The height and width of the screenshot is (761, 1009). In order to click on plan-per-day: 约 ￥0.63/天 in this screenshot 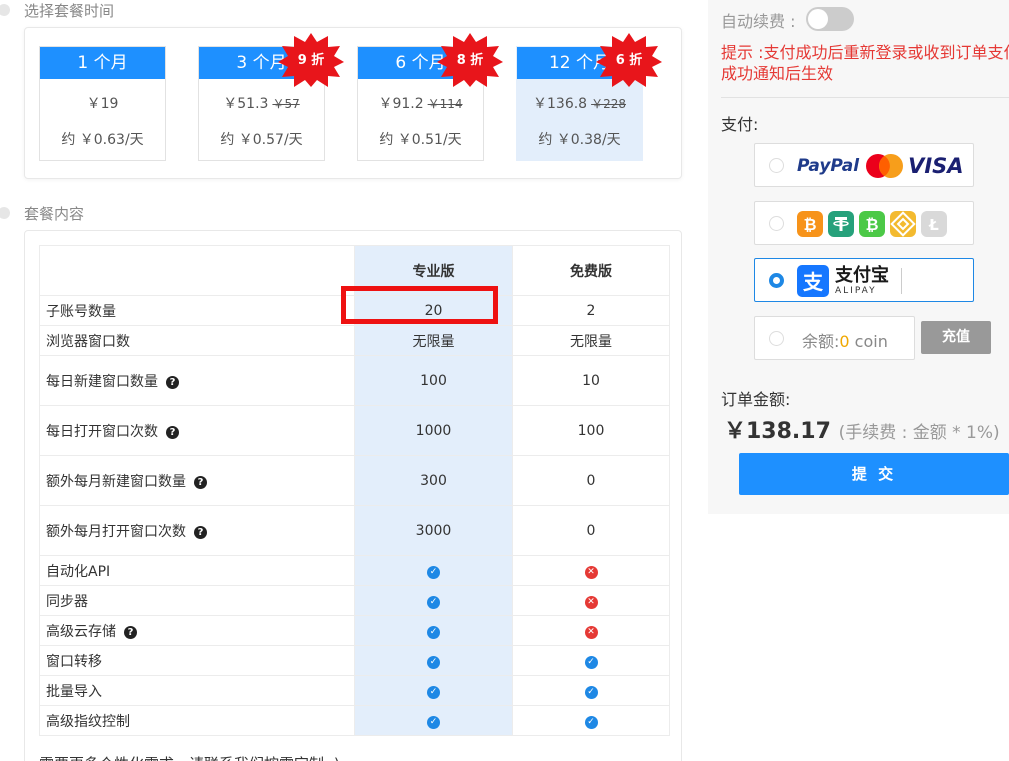, I will do `click(102, 140)`.